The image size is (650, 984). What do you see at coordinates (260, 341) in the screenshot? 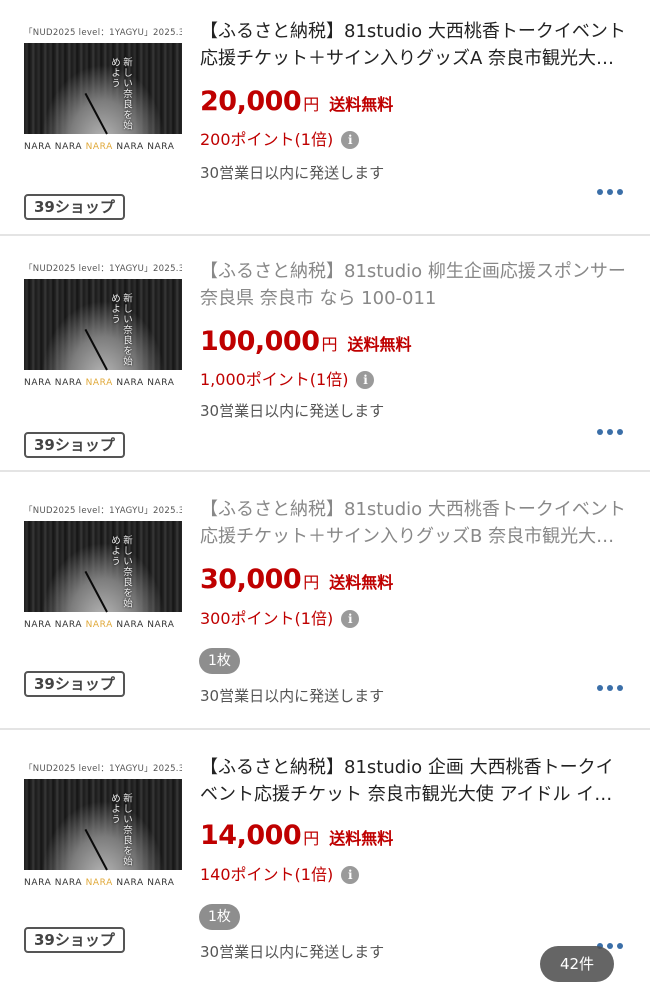
I see `price: 100,000` at bounding box center [260, 341].